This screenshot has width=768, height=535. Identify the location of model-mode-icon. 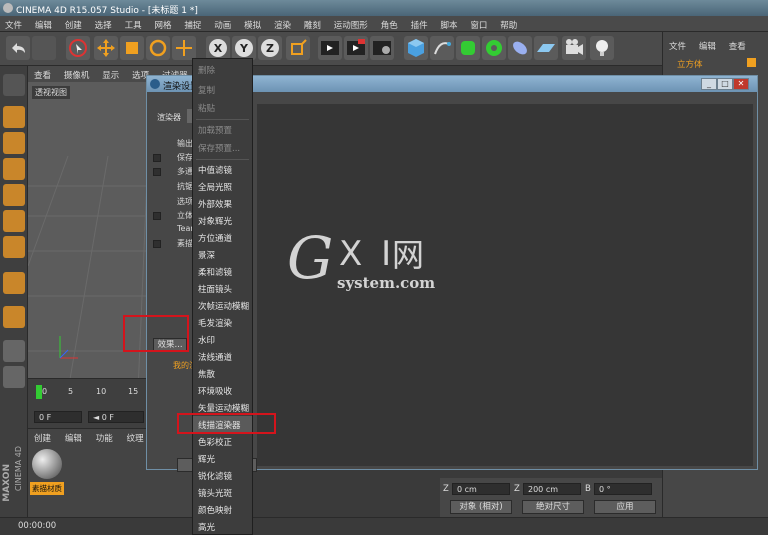
(14, 117).